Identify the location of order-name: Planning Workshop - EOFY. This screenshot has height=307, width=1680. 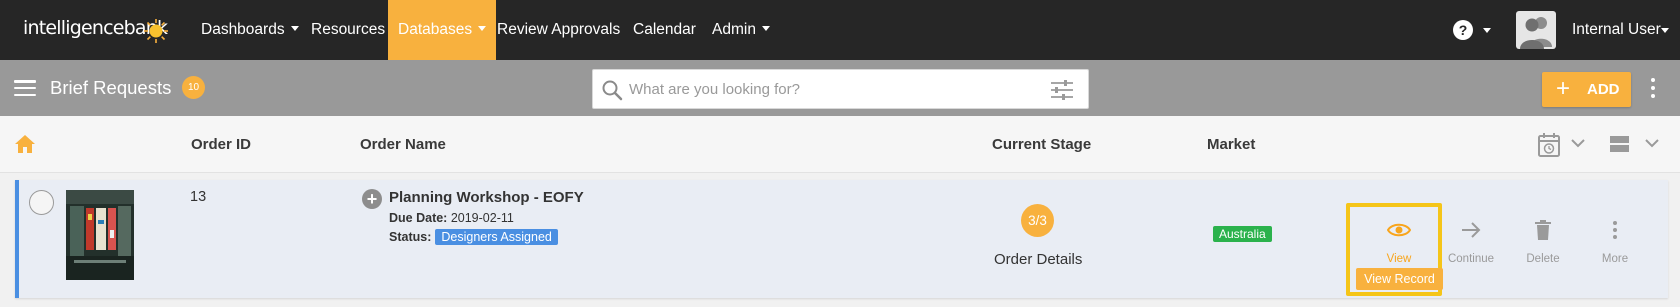
(486, 197).